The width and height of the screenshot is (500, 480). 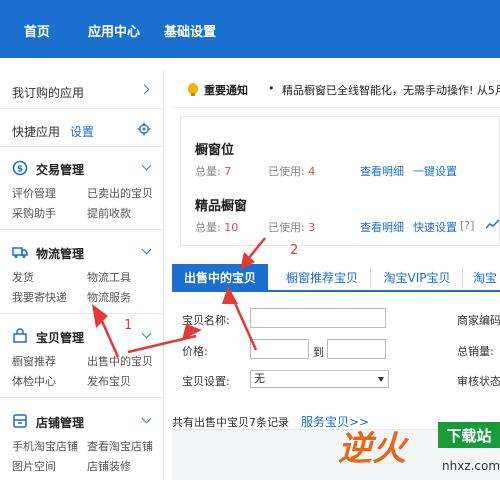 I want to click on sidebar-link-mobile-shop: 手机淘宝店铺, so click(x=45, y=446).